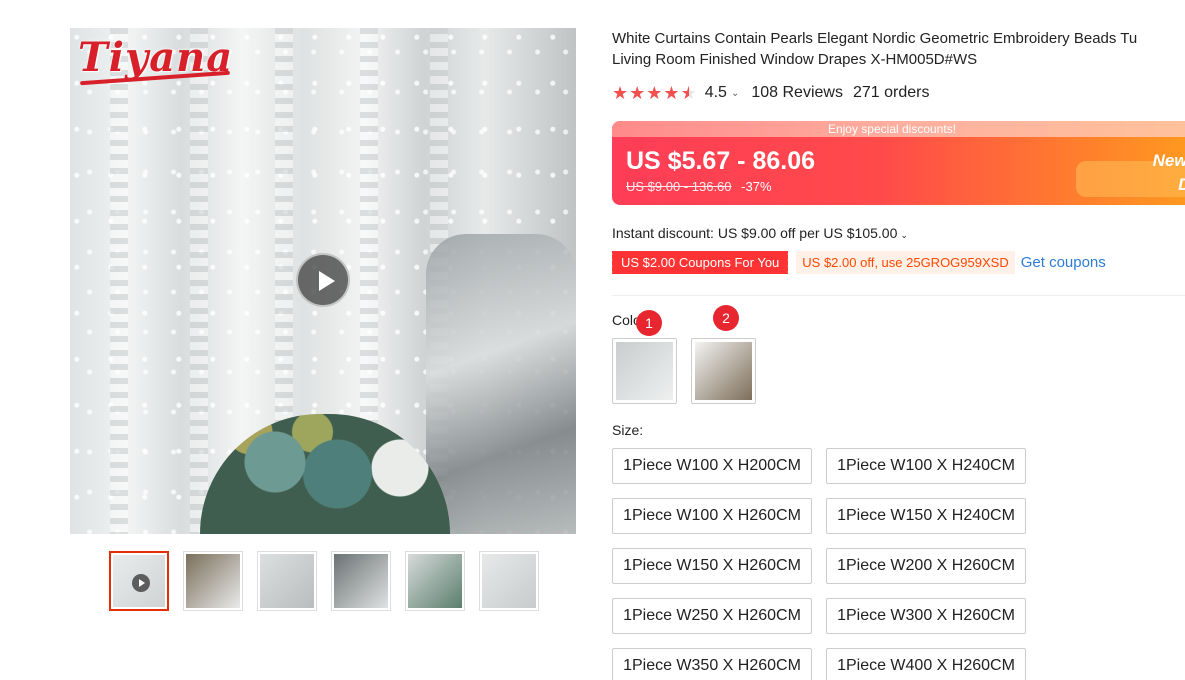 The height and width of the screenshot is (680, 1185). What do you see at coordinates (898, 129) in the screenshot?
I see `discount-strip: Enjoy special discounts!` at bounding box center [898, 129].